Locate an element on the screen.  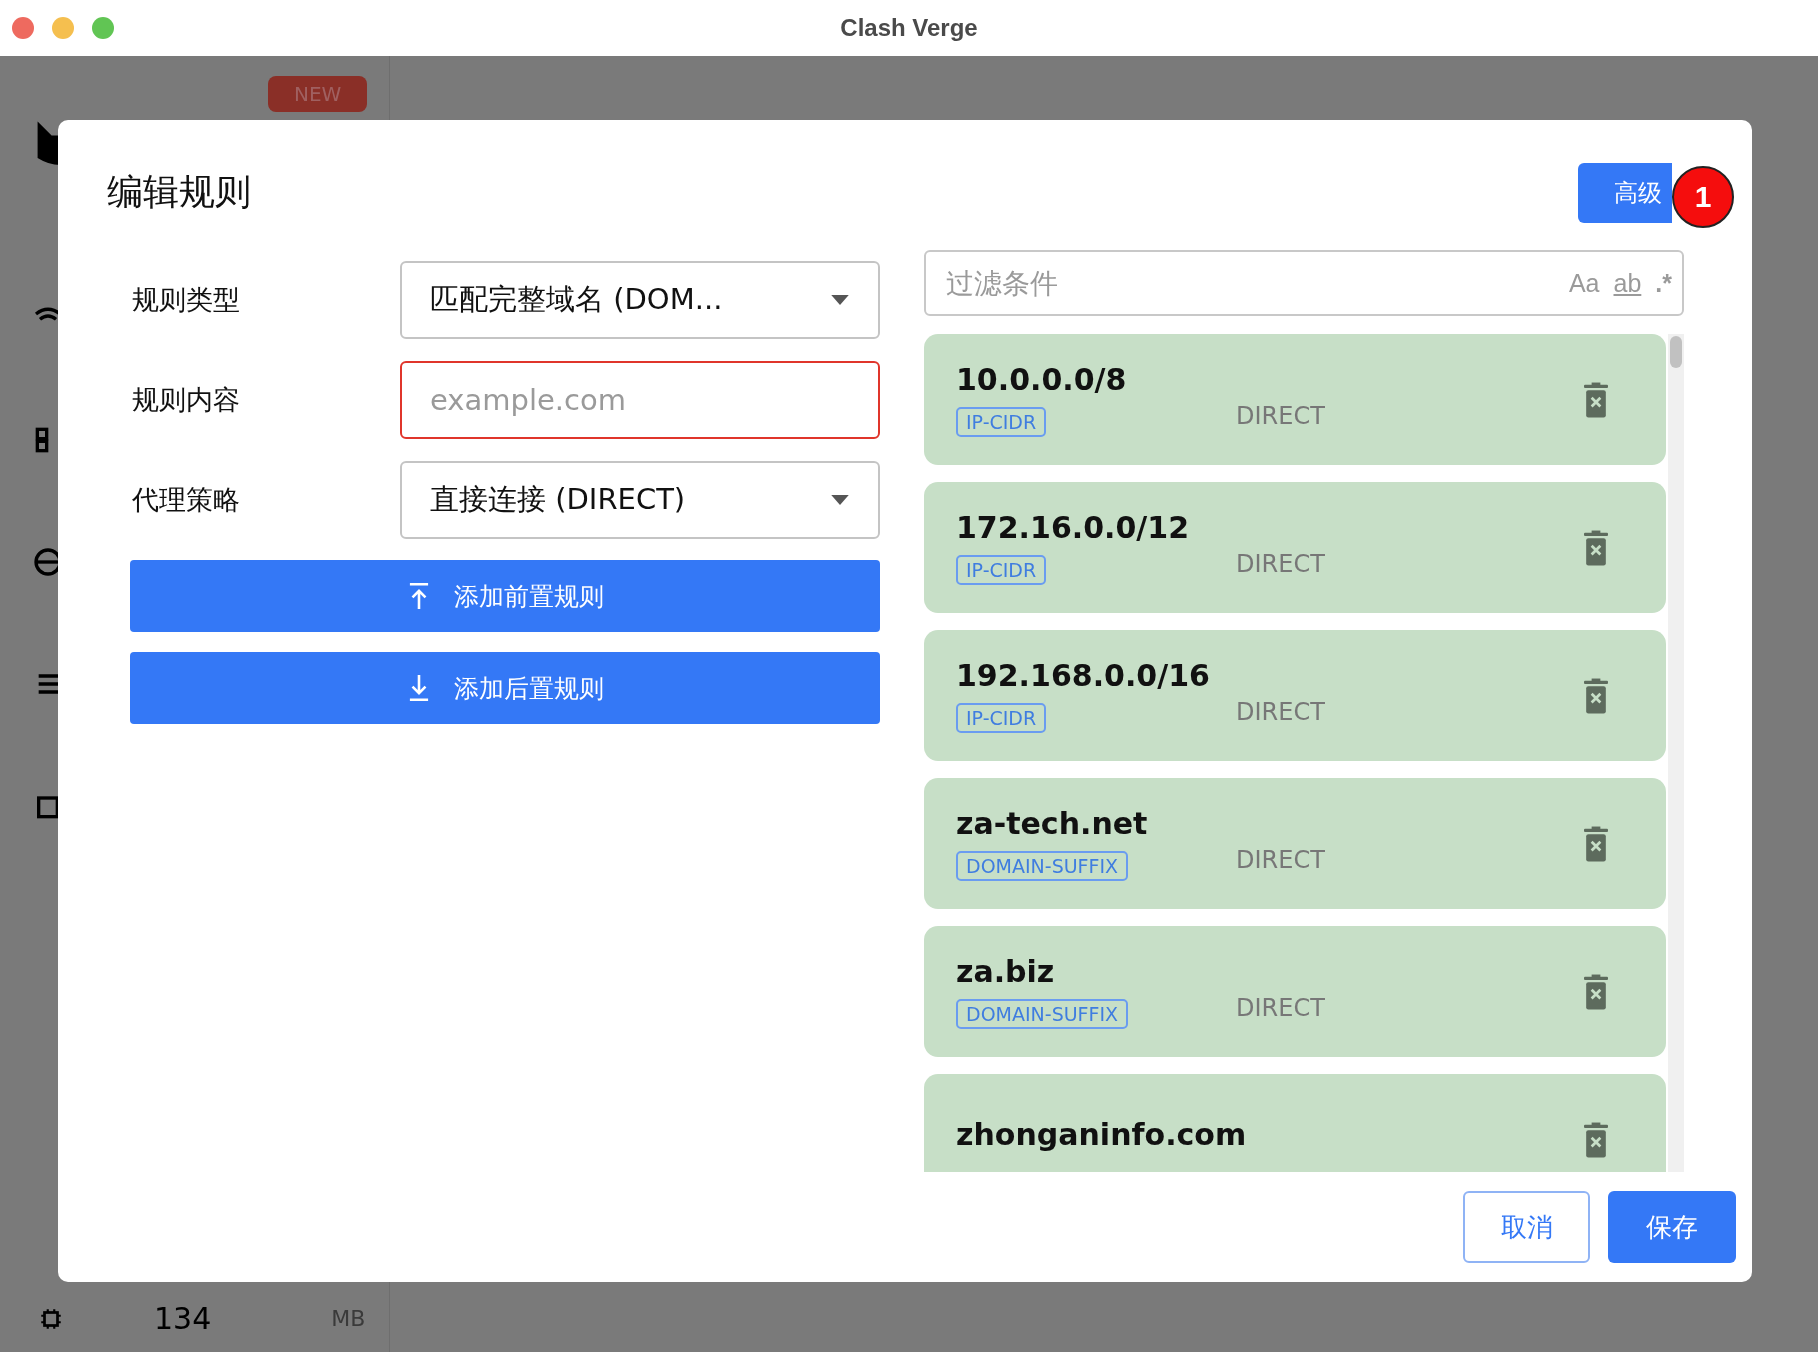
filter-option-toggle: ab is located at coordinates (1627, 283).